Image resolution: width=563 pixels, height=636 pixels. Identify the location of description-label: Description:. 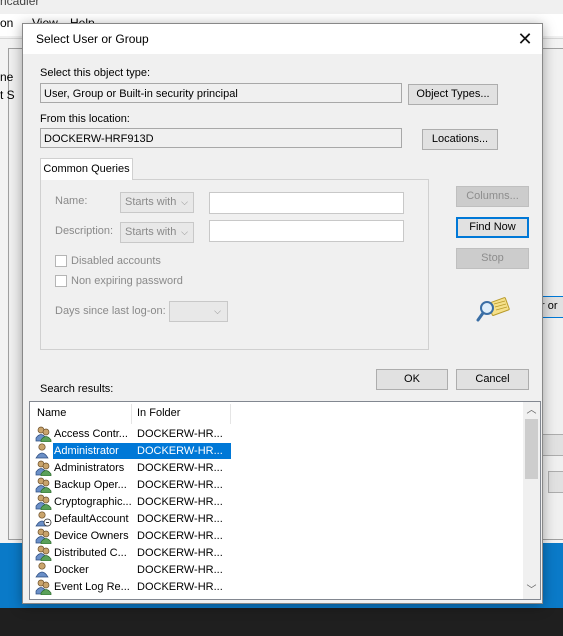
(84, 231).